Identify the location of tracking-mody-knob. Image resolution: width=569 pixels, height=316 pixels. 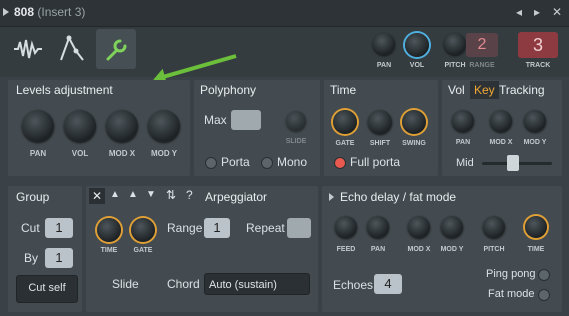
(535, 121).